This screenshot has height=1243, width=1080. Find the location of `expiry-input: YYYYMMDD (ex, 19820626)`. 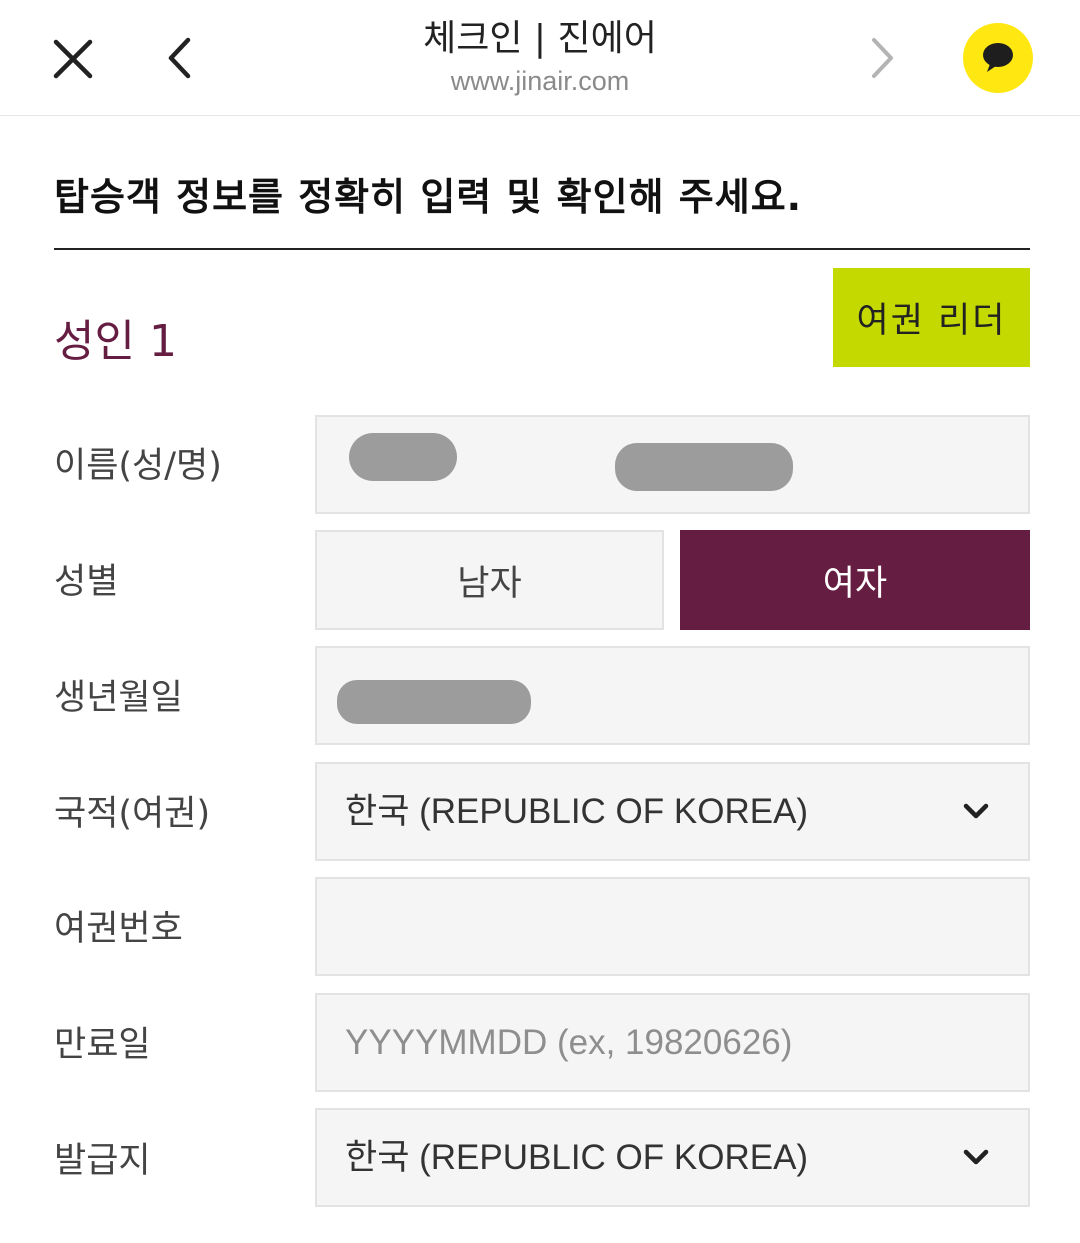

expiry-input: YYYYMMDD (ex, 19820626) is located at coordinates (672, 1042).